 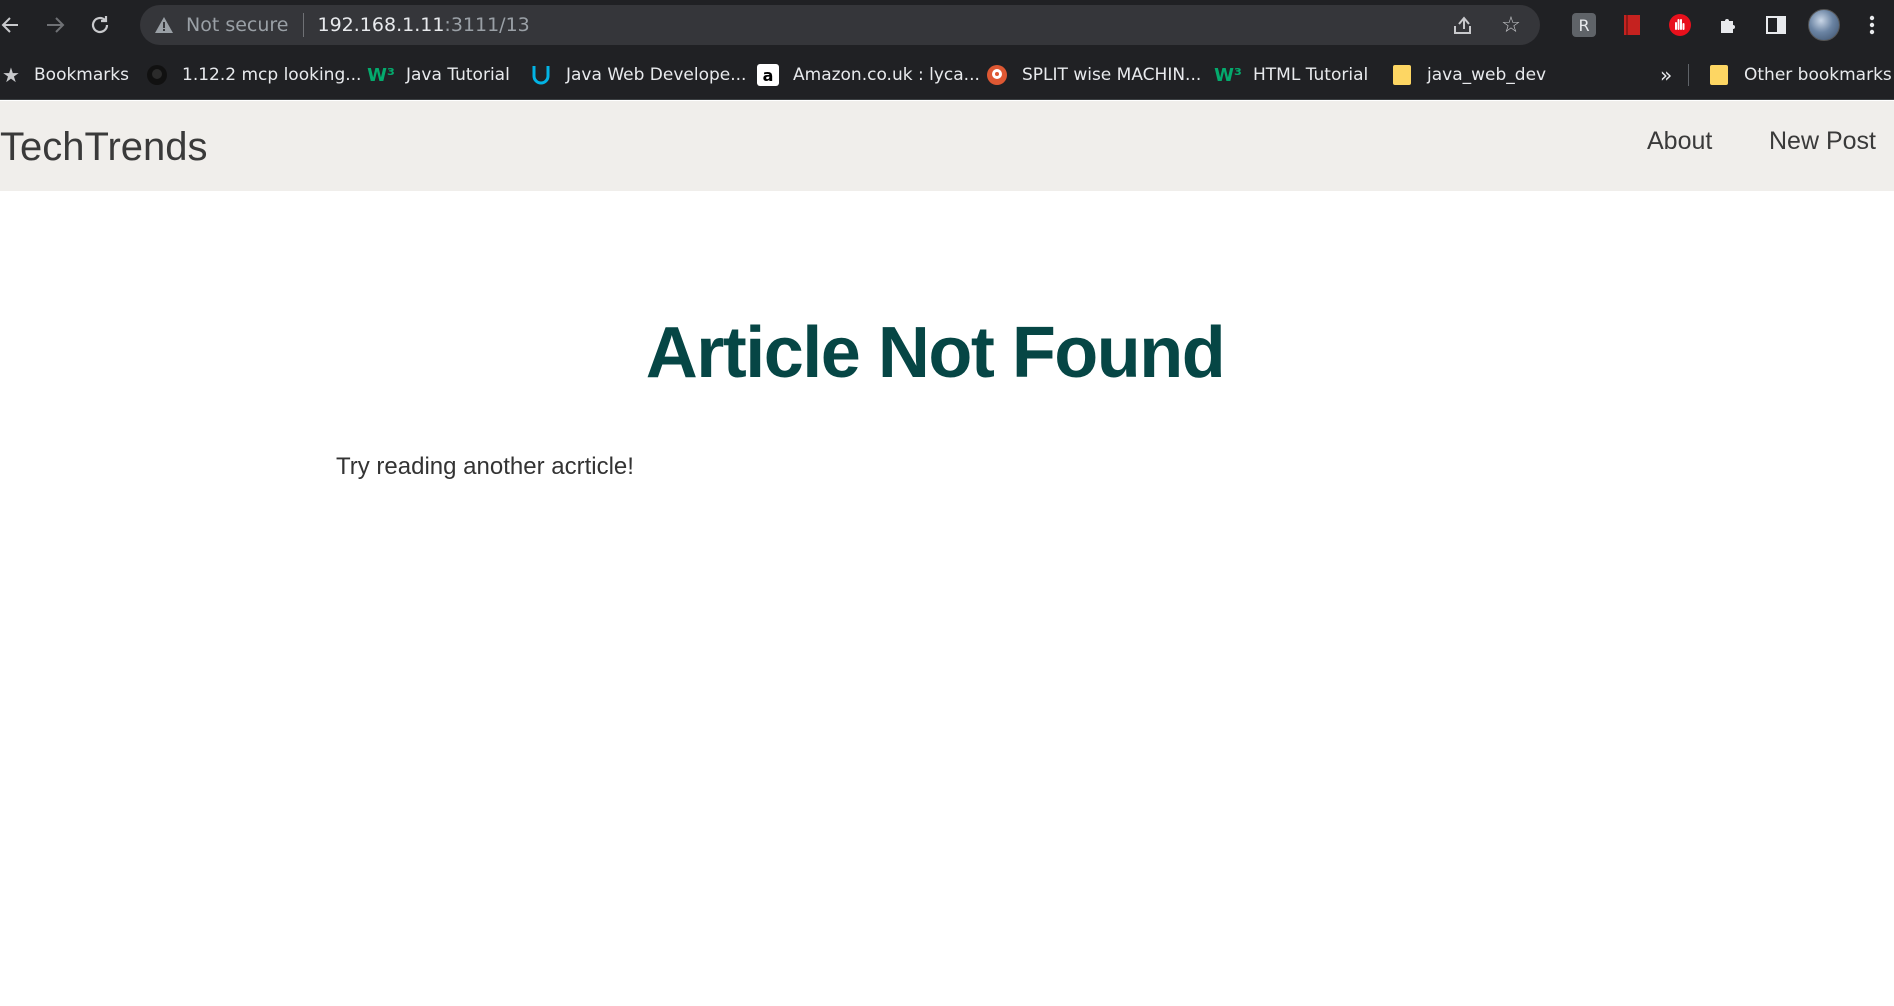 What do you see at coordinates (935, 353) in the screenshot?
I see `page-title: Article Not Found` at bounding box center [935, 353].